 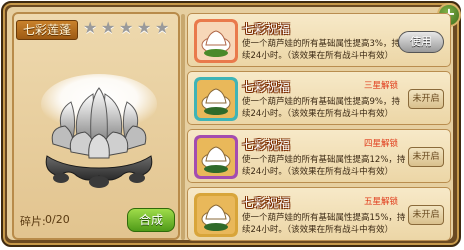 I want to click on blessing-desc-line1: 使一个葫芦娃的所有基础属性提高3%，持, so click(x=321, y=44).